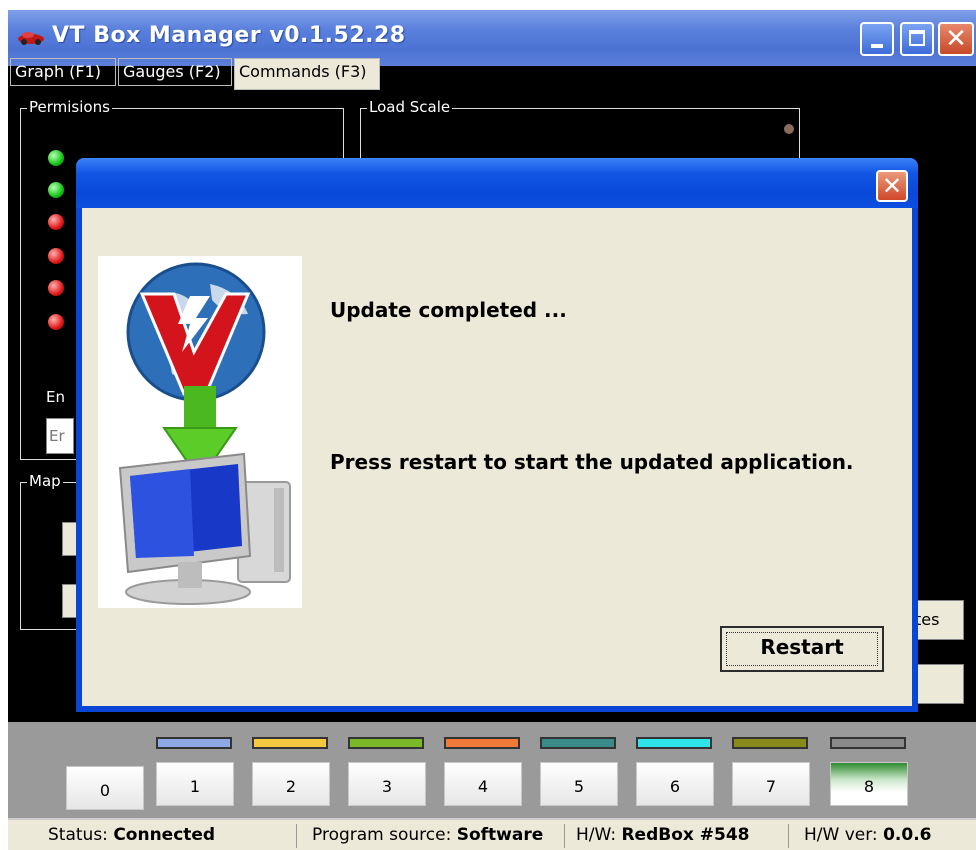  Describe the element at coordinates (789, 129) in the screenshot. I see `load-scale-indicator-icon` at that location.